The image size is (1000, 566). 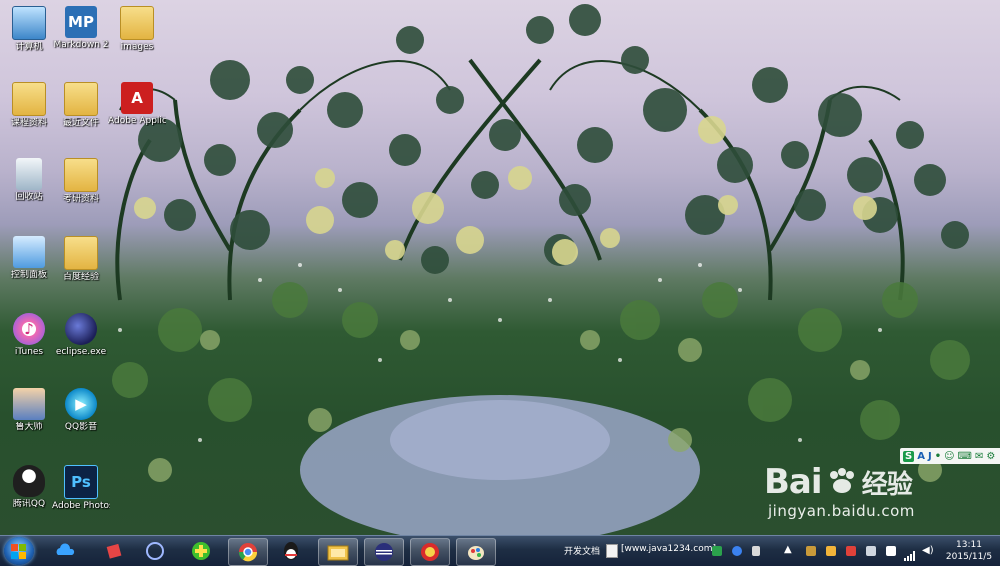 I want to click on 360-icon, so click(x=201, y=551).